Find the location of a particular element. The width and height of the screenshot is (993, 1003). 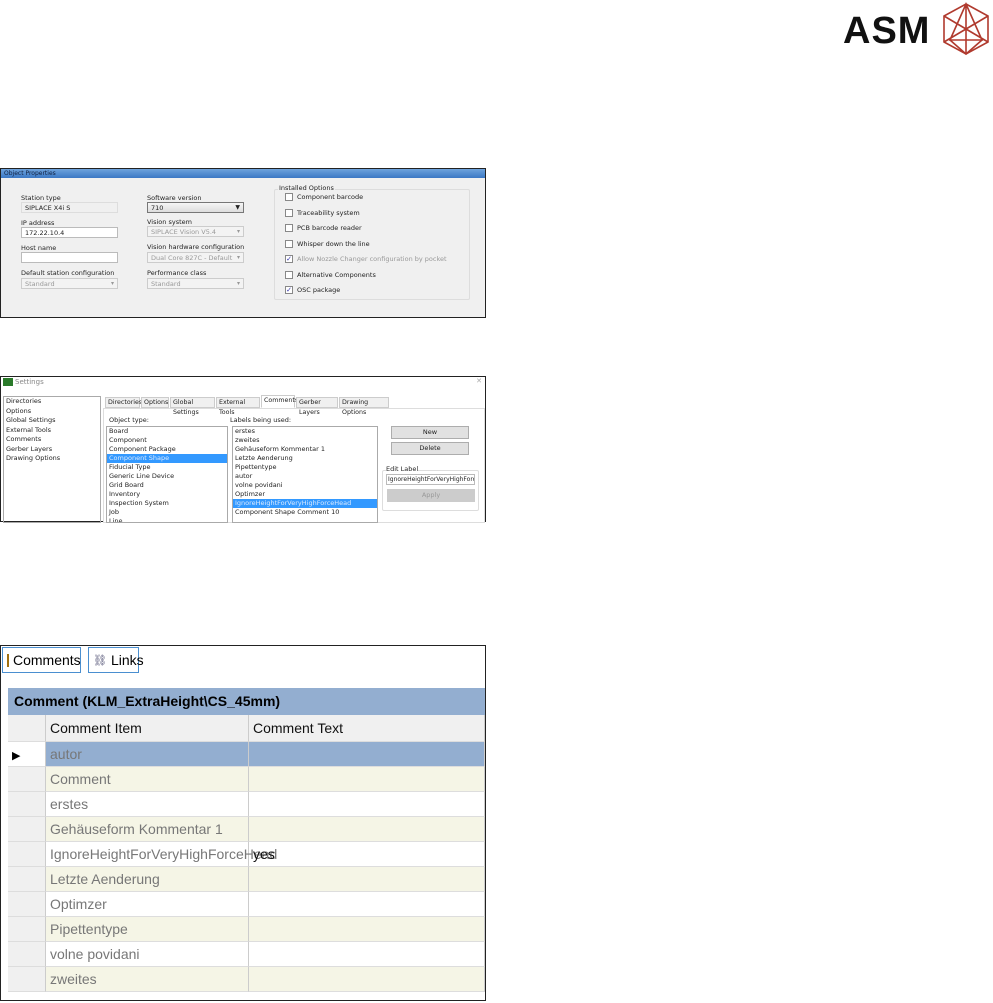

host-input is located at coordinates (69, 257).